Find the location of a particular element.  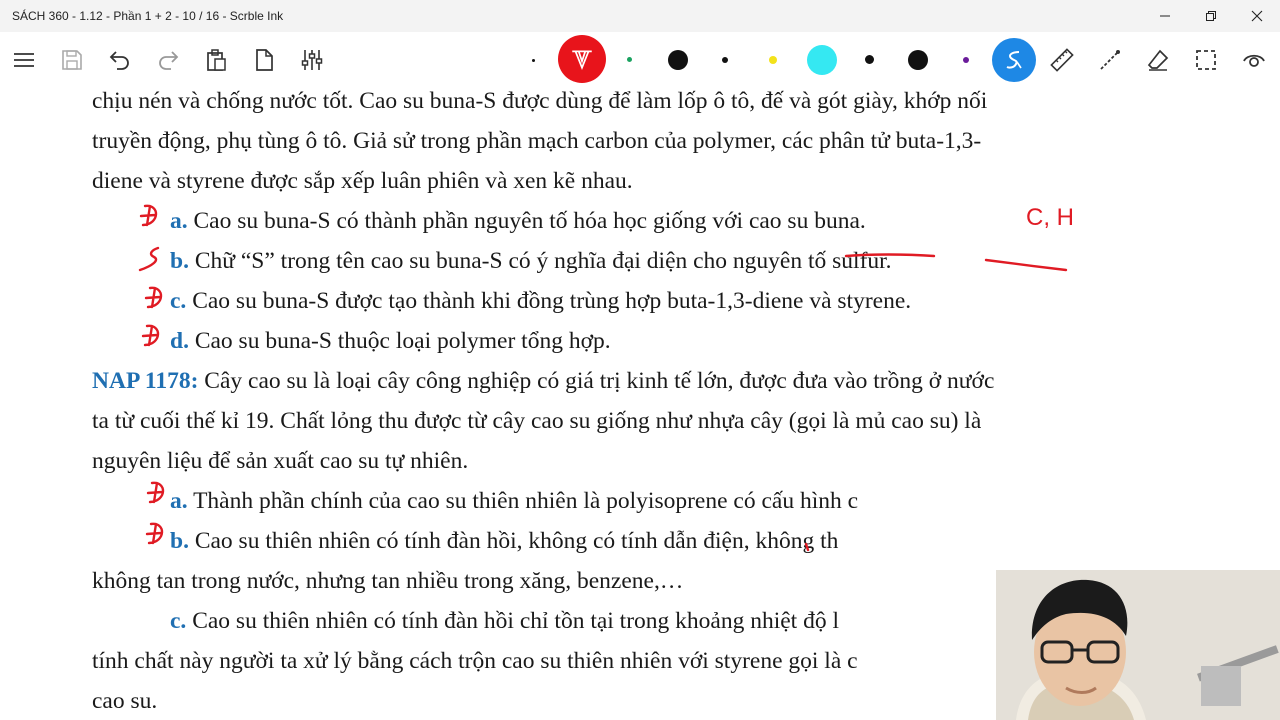

statement-label: d. is located at coordinates (179, 341).